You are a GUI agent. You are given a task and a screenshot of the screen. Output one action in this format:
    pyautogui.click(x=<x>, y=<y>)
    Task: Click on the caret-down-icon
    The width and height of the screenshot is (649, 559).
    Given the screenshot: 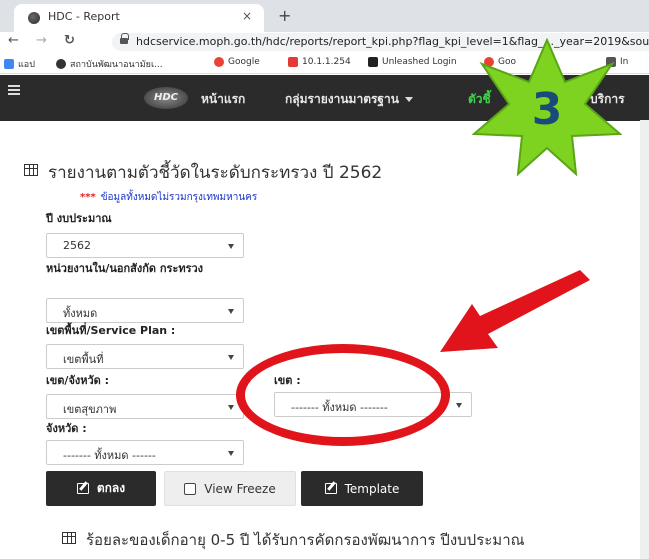 What is the action you would take?
    pyautogui.click(x=409, y=99)
    